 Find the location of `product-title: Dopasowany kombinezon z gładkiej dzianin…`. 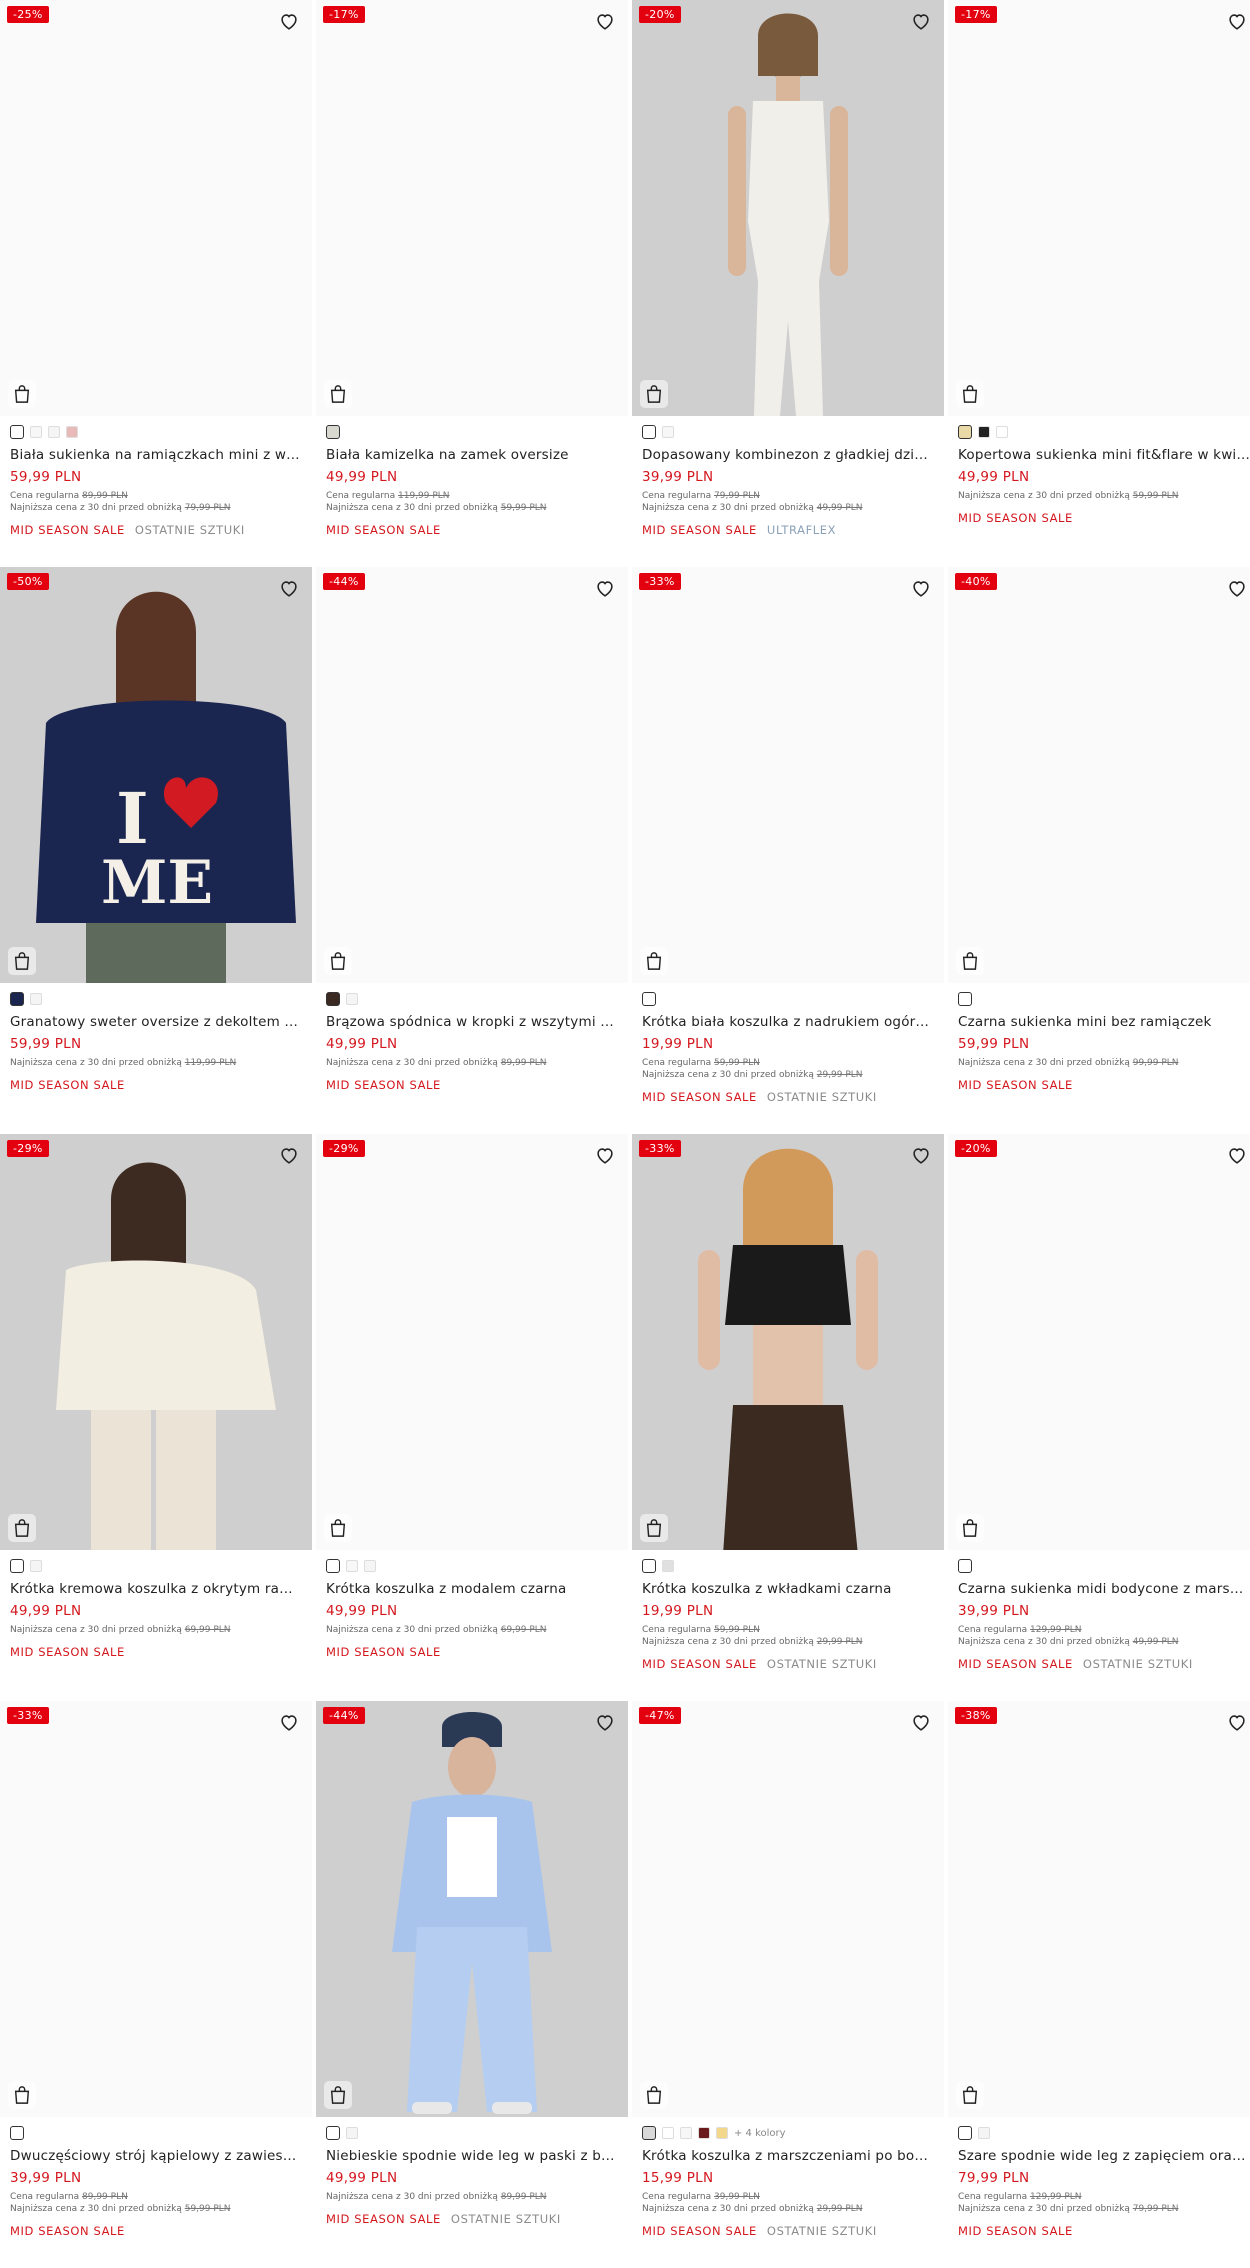

product-title: Dopasowany kombinezon z gładkiej dzianin… is located at coordinates (788, 455).